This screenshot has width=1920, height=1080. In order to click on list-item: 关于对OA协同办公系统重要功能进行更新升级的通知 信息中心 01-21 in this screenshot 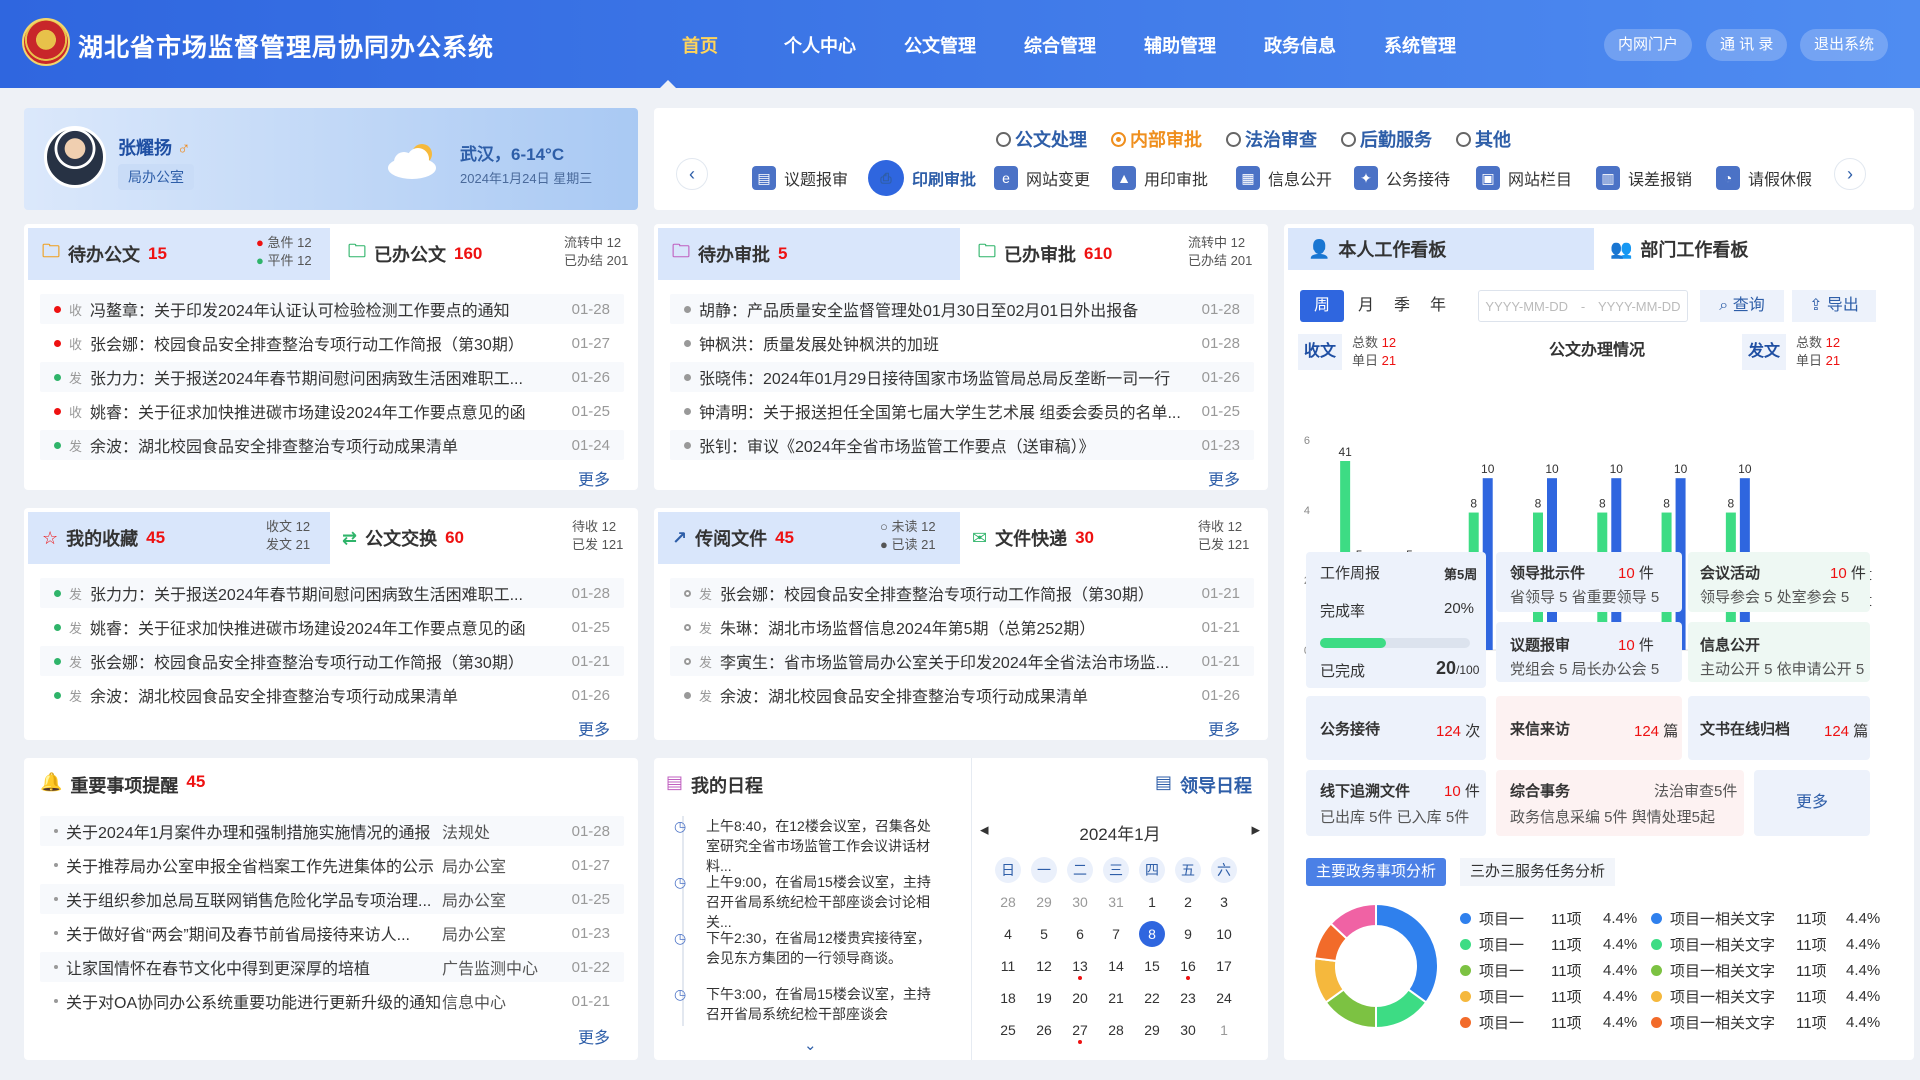, I will do `click(332, 1001)`.